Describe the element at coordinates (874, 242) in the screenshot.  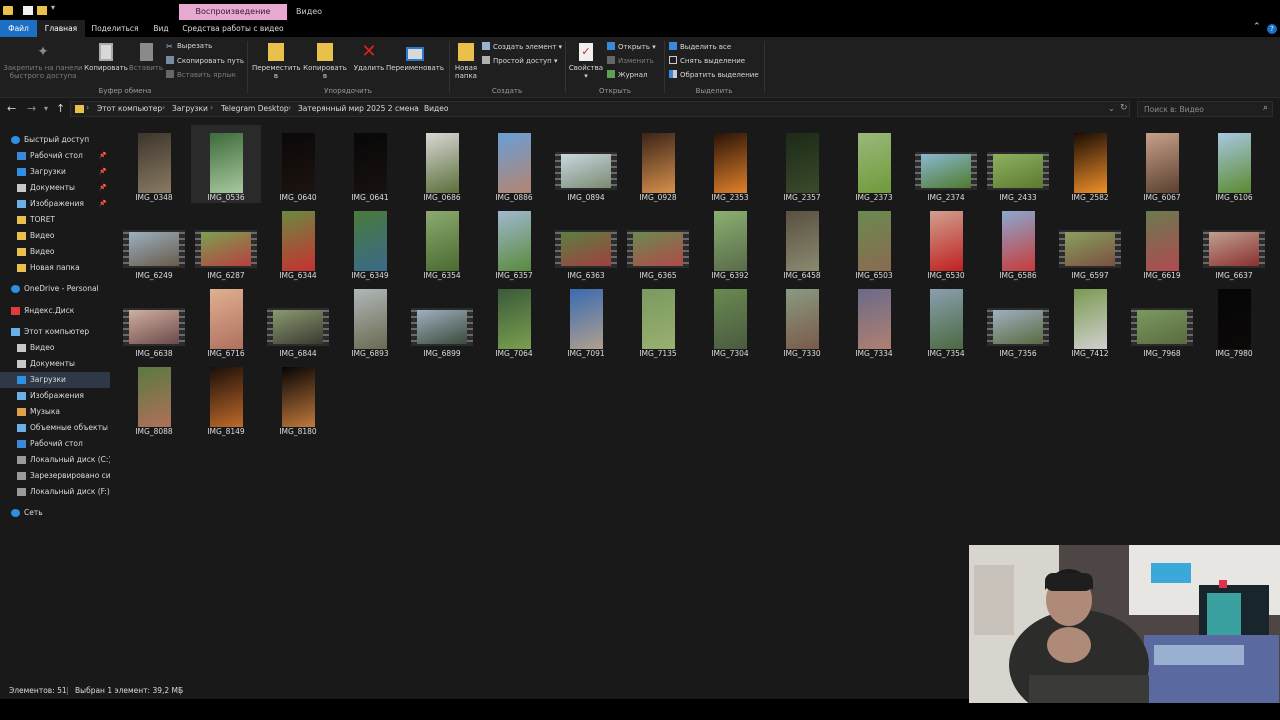
I see `file-item: IMG_6503` at that location.